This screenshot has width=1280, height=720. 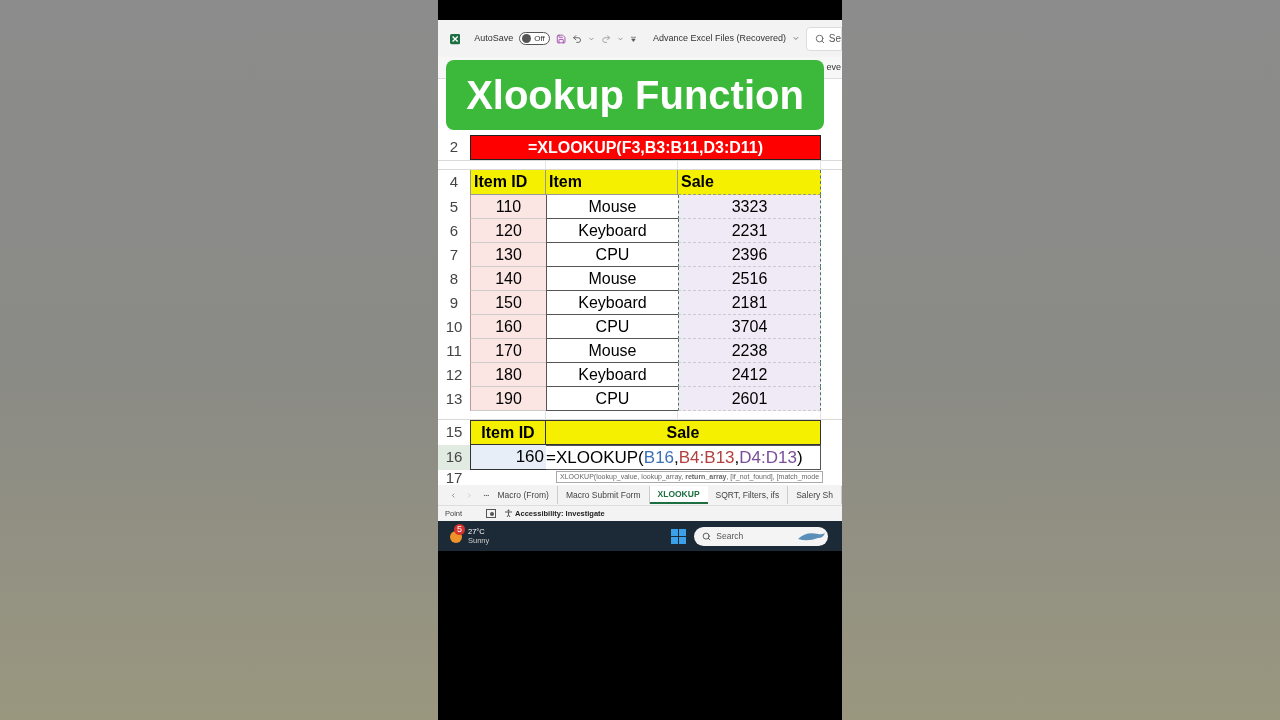 I want to click on file-name-button: Advance Excel Files (Recovered), so click(x=720, y=38).